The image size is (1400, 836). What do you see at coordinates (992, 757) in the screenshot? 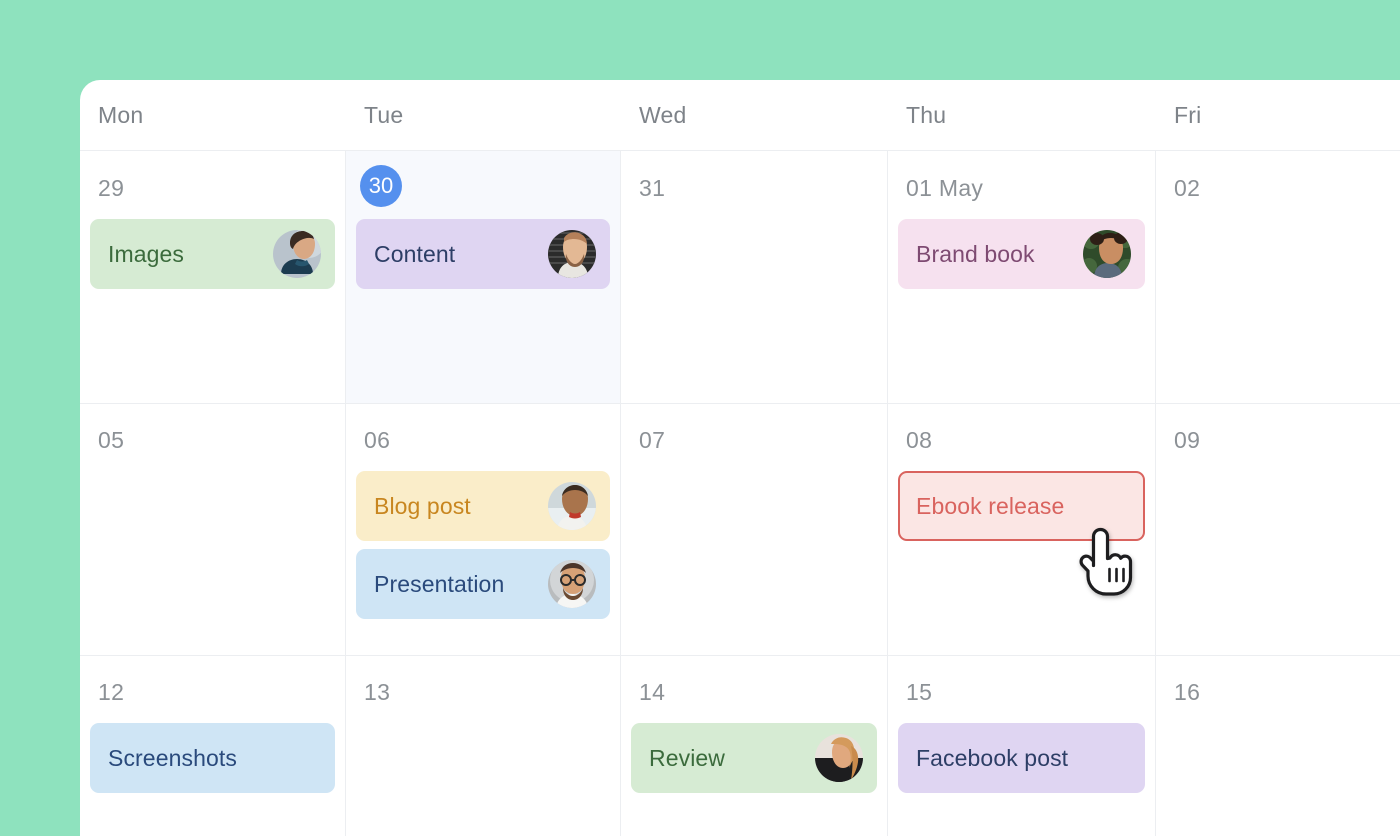
I see `event-title: Facebook post` at bounding box center [992, 757].